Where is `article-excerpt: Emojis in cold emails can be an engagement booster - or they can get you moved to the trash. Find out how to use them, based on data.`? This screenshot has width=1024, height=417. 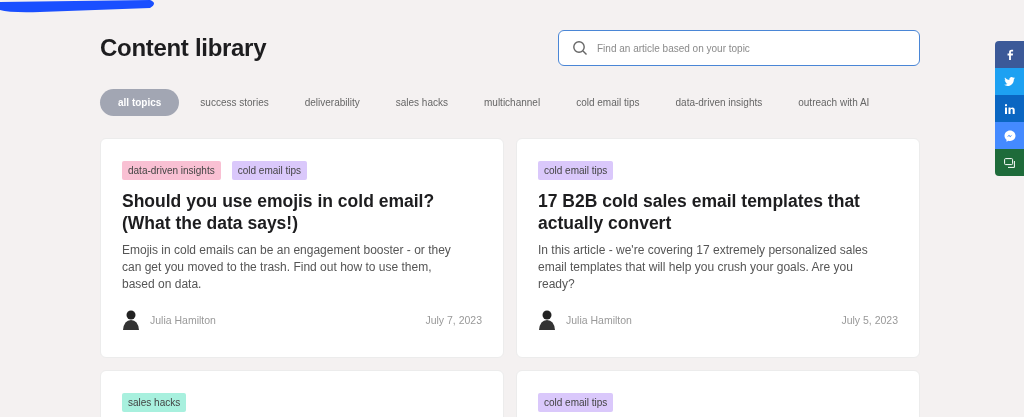 article-excerpt: Emojis in cold emails can be an engagement booster - or they can get you moved to the trash. Find out how to use them, based on data. is located at coordinates (287, 267).